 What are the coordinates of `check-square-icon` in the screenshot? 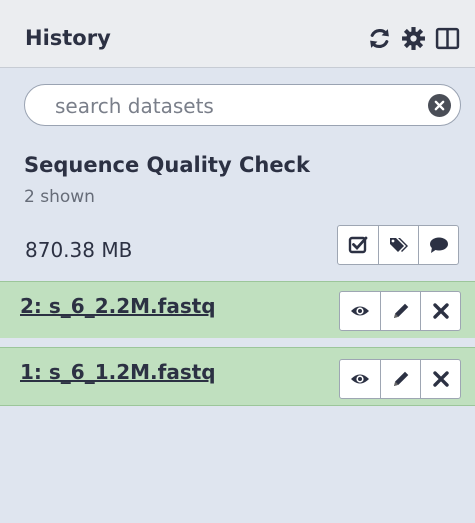 It's located at (358, 245).